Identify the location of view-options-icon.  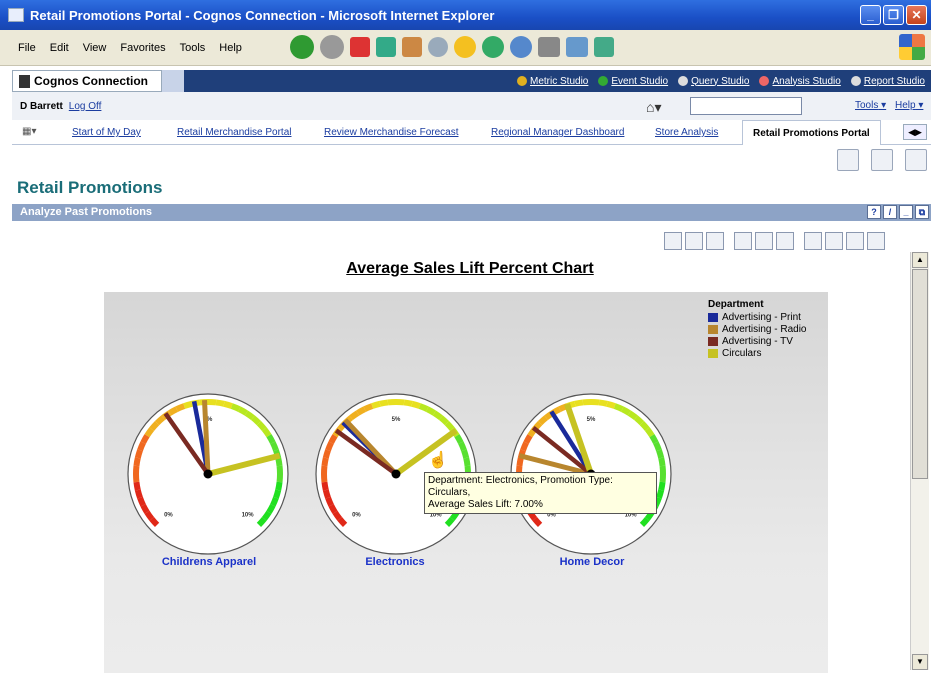
(785, 241).